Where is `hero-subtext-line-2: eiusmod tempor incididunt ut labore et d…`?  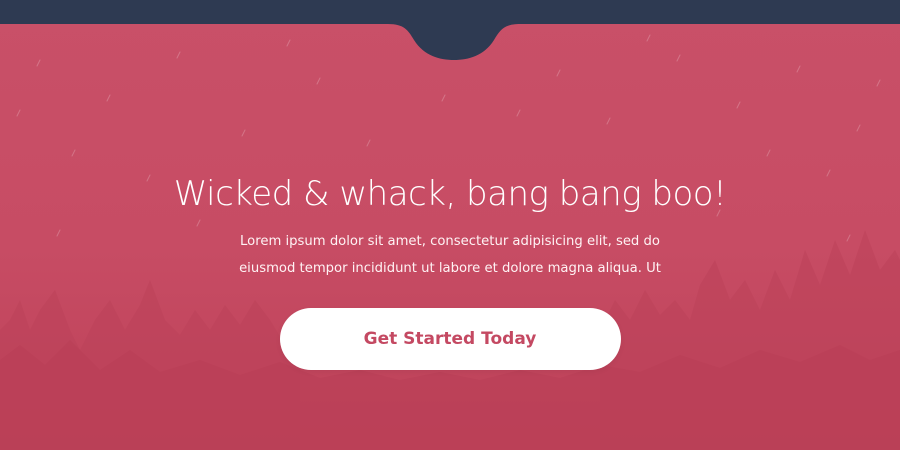
hero-subtext-line-2: eiusmod tempor incididunt ut labore et d… is located at coordinates (450, 268).